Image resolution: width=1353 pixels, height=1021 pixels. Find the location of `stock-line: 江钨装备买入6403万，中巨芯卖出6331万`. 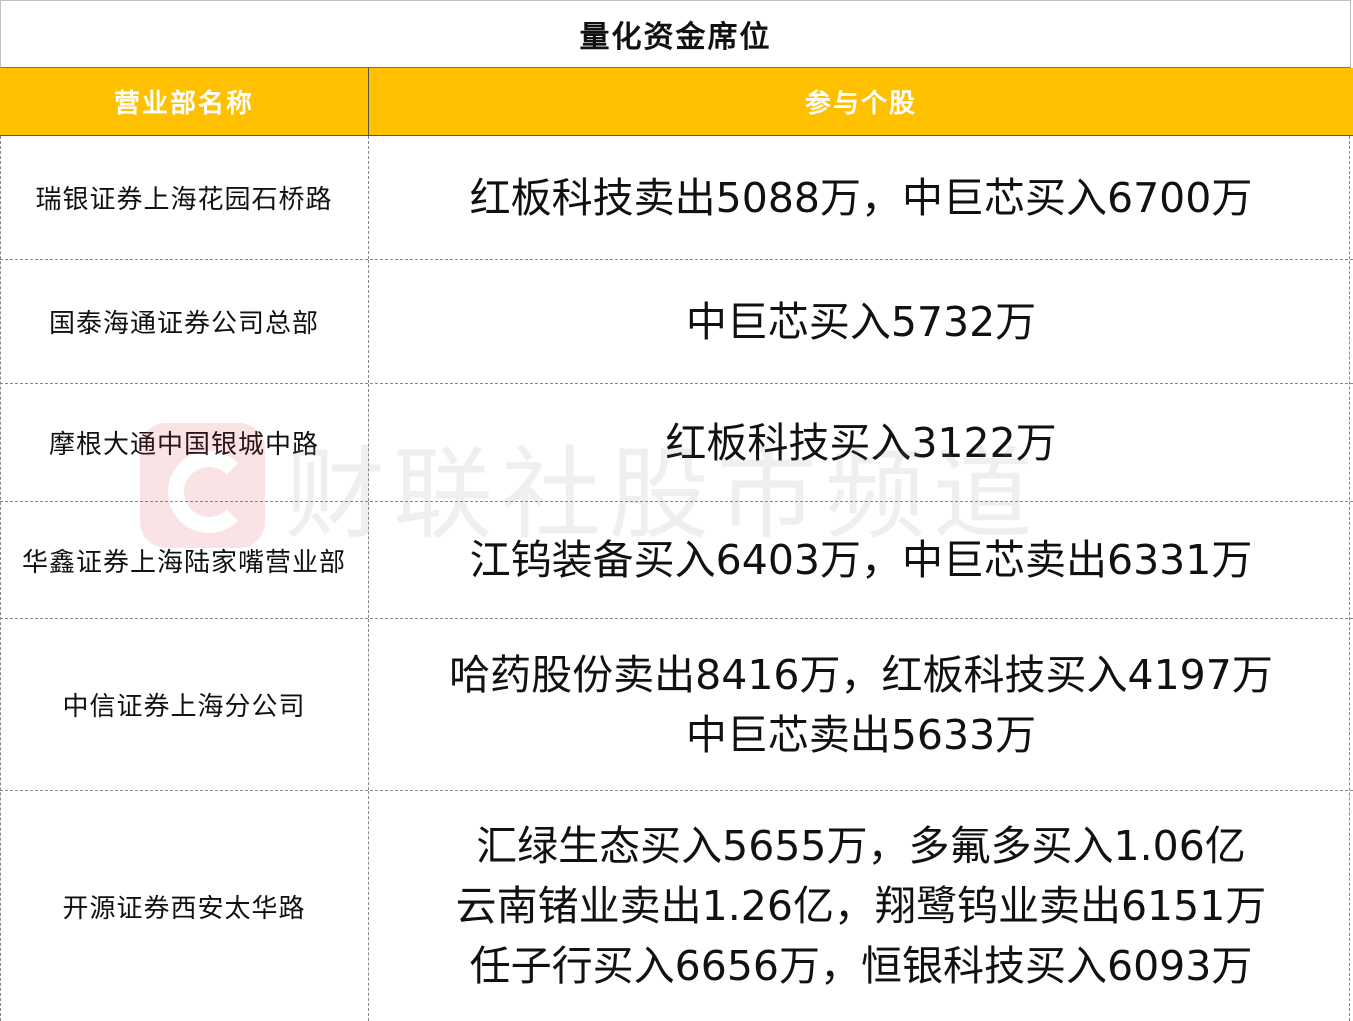

stock-line: 江钨装备买入6403万，中巨芯卖出6331万 is located at coordinates (861, 560).